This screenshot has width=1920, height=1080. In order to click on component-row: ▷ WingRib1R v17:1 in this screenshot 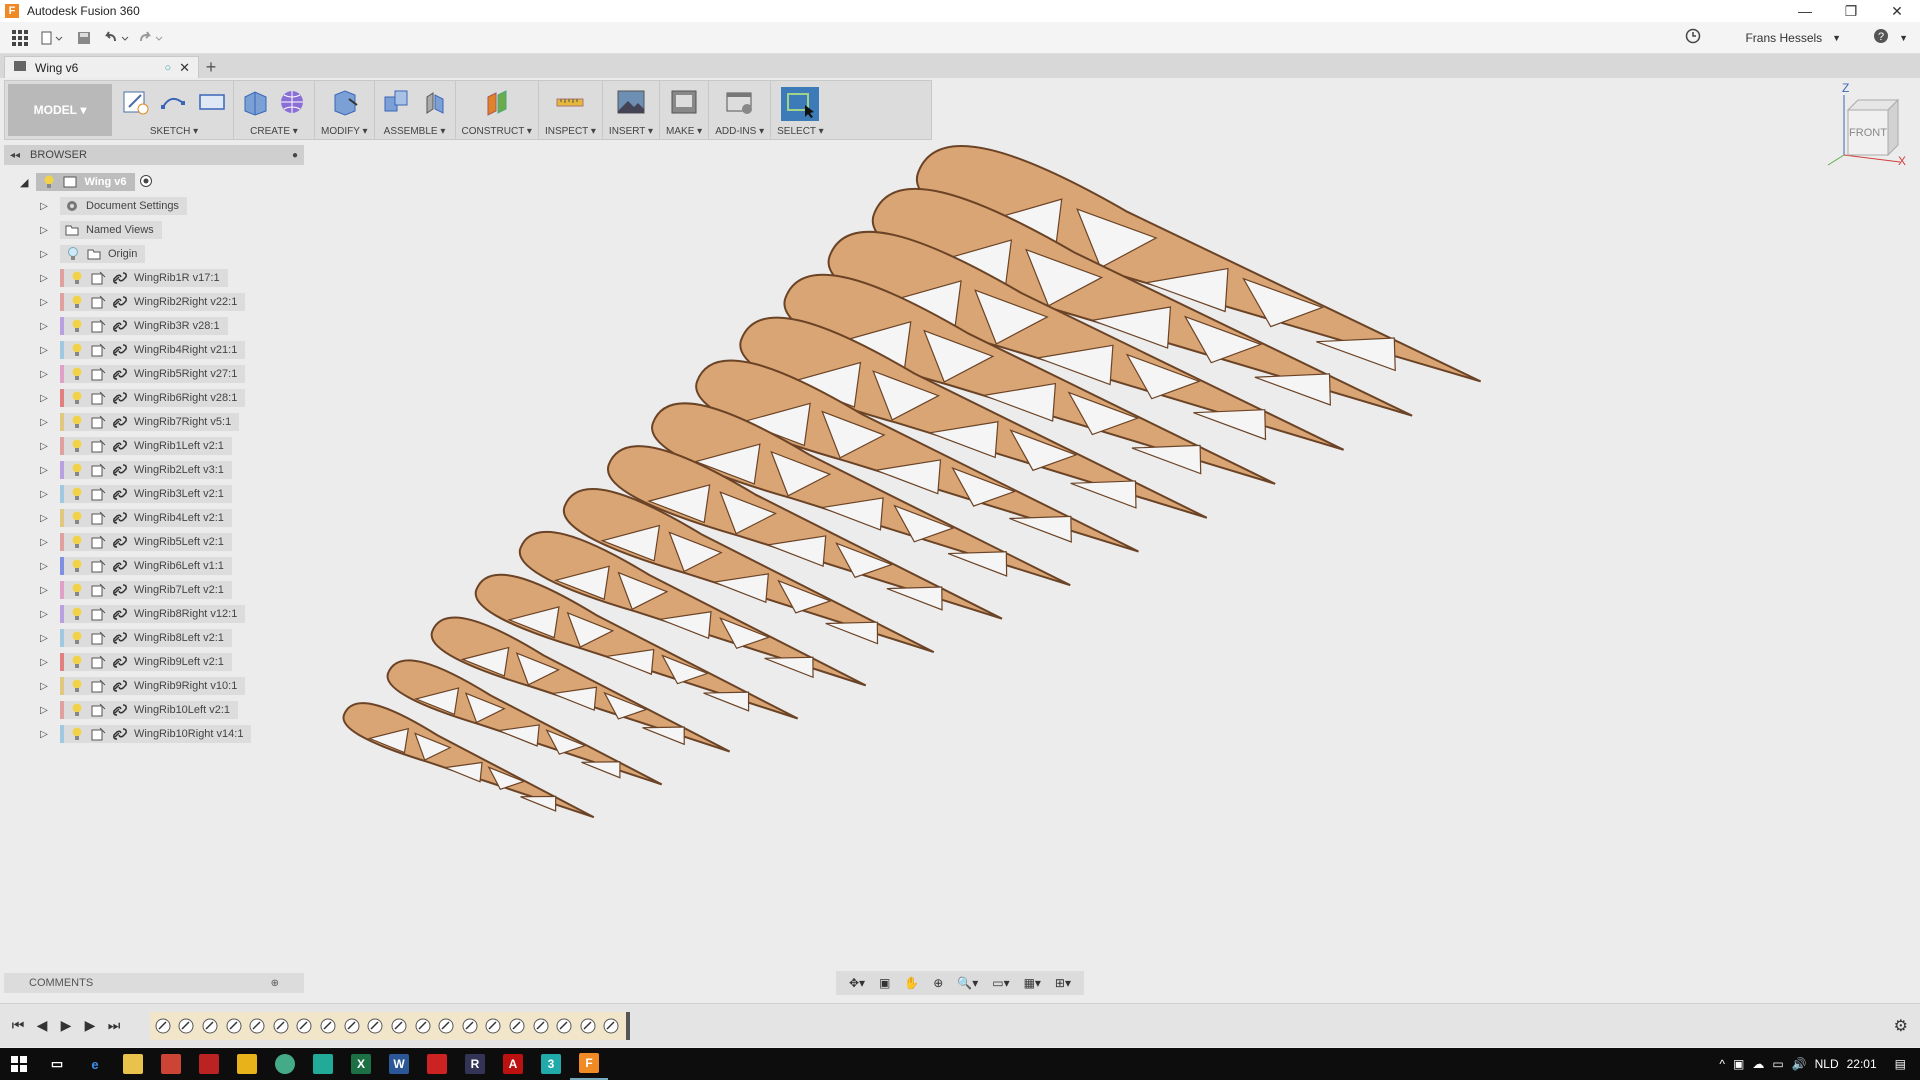, I will do `click(150, 278)`.